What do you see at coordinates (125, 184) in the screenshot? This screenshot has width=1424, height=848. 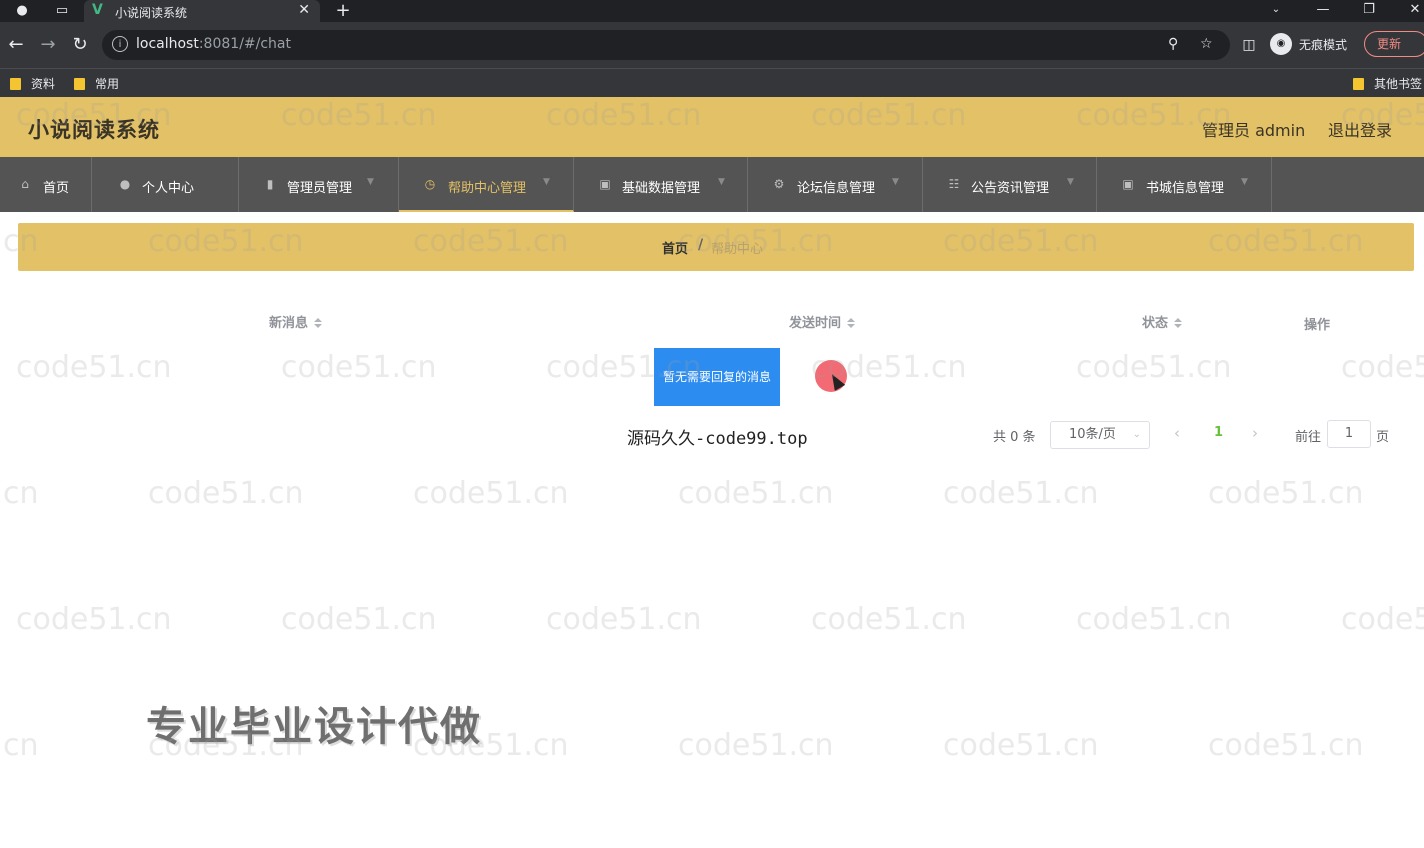 I see `user-icon: ●` at bounding box center [125, 184].